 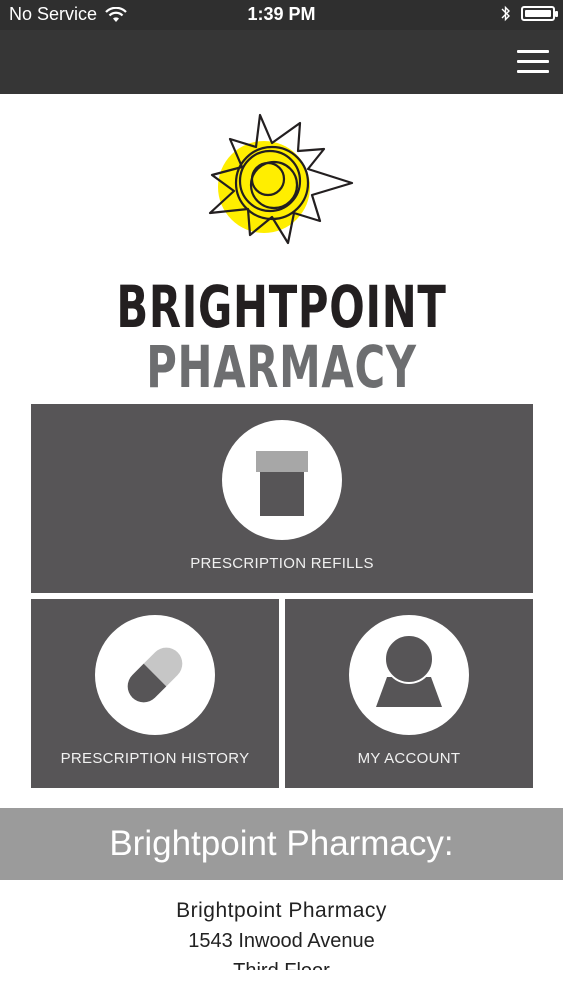 I want to click on capsule-icon, so click(x=155, y=675).